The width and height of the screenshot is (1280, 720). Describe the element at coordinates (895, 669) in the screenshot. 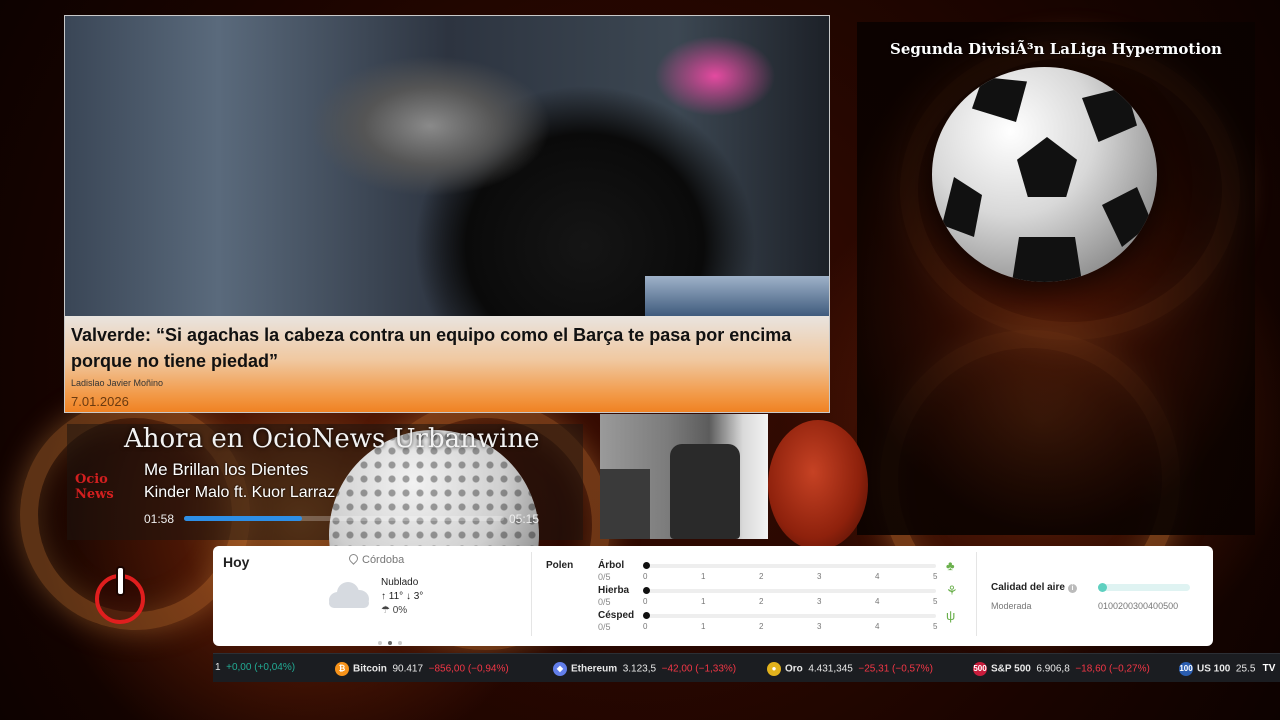

I see `ticker-change: −25,31 (−0,57%)` at that location.